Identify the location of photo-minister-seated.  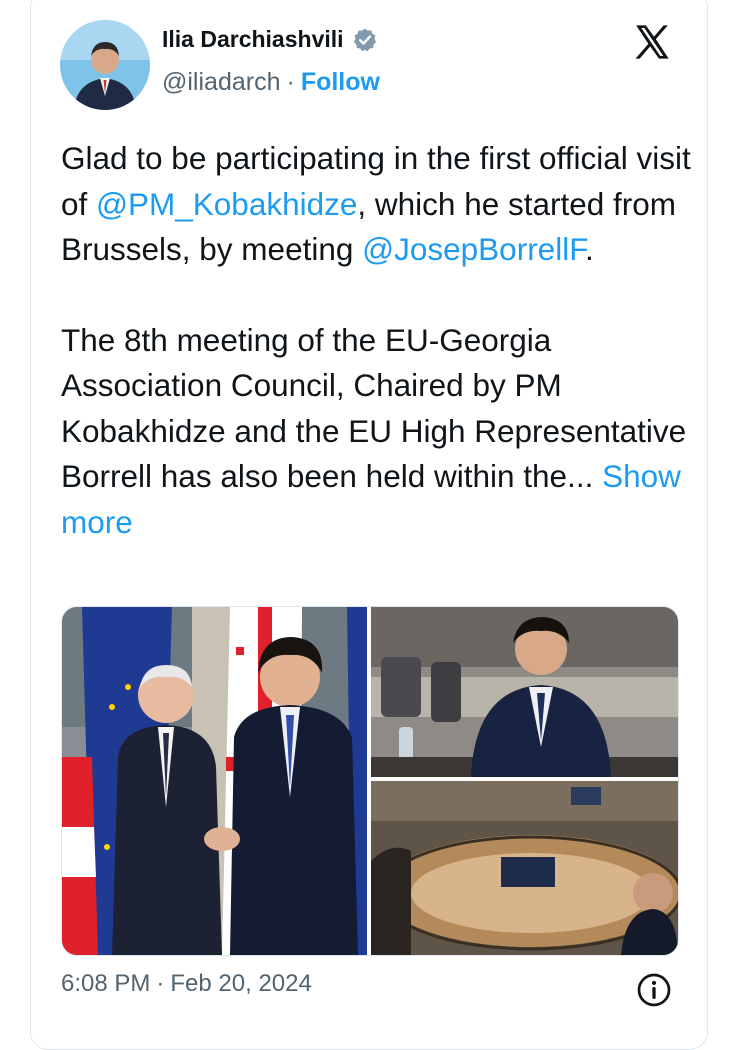
(524, 692).